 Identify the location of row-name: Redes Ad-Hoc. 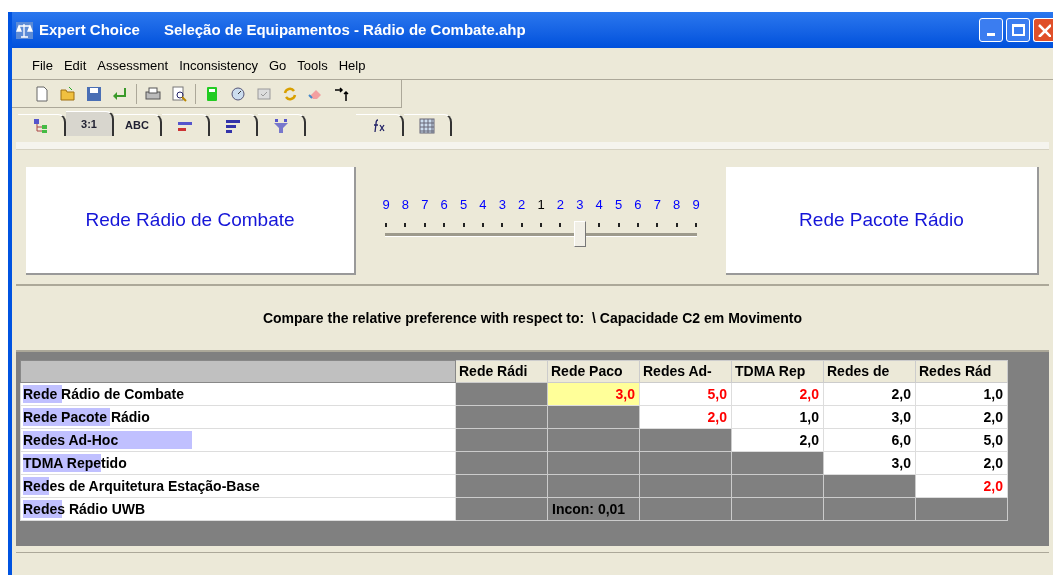
(71, 439).